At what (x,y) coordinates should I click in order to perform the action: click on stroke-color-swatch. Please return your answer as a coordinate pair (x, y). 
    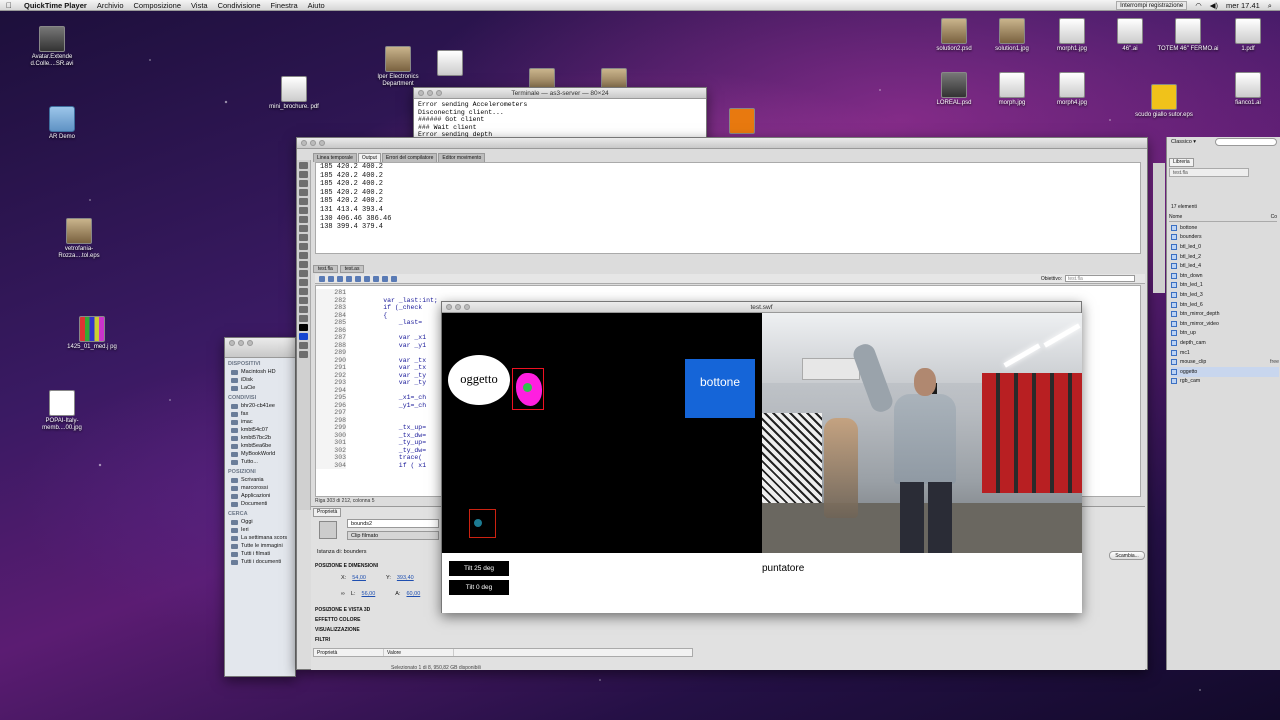
    Looking at the image, I should click on (303, 327).